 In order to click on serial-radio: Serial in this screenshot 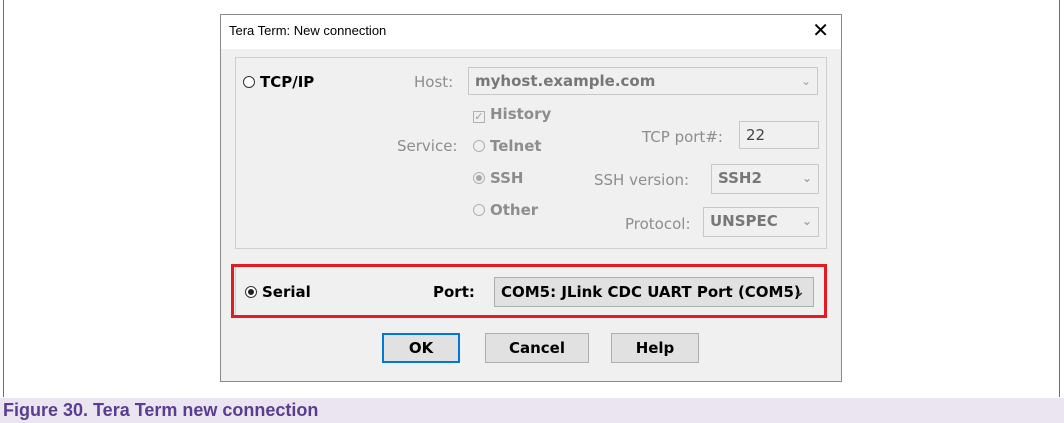, I will do `click(278, 292)`.